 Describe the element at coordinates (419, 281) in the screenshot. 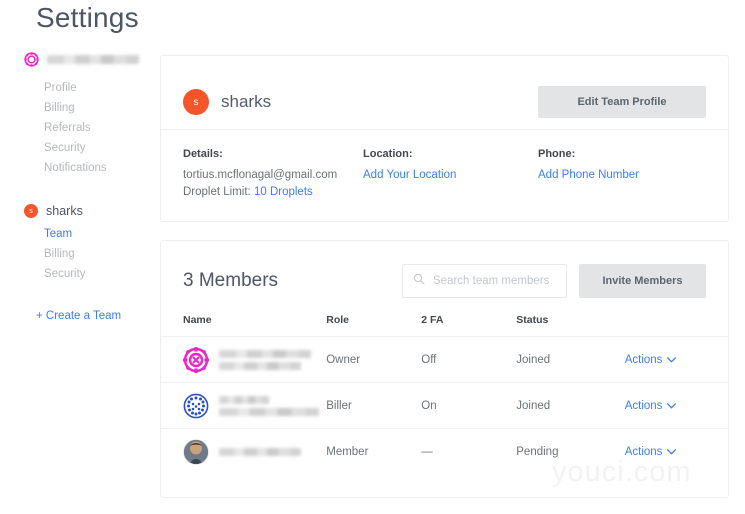

I see `search-icon` at that location.